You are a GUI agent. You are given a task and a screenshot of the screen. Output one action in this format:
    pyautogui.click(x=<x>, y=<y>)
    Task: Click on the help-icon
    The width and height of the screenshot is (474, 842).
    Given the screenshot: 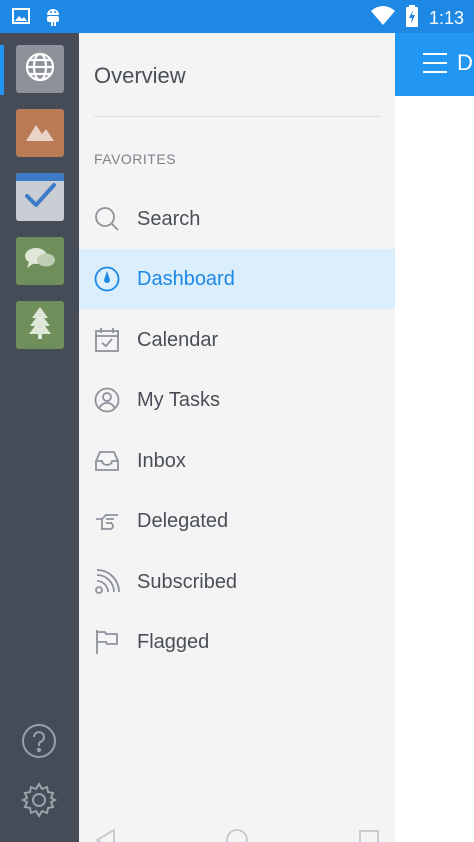 What is the action you would take?
    pyautogui.click(x=39, y=743)
    